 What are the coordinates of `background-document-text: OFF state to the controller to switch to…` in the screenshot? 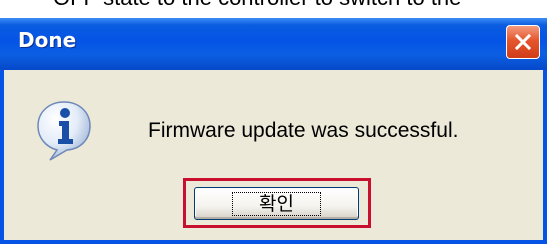 It's located at (257, 5).